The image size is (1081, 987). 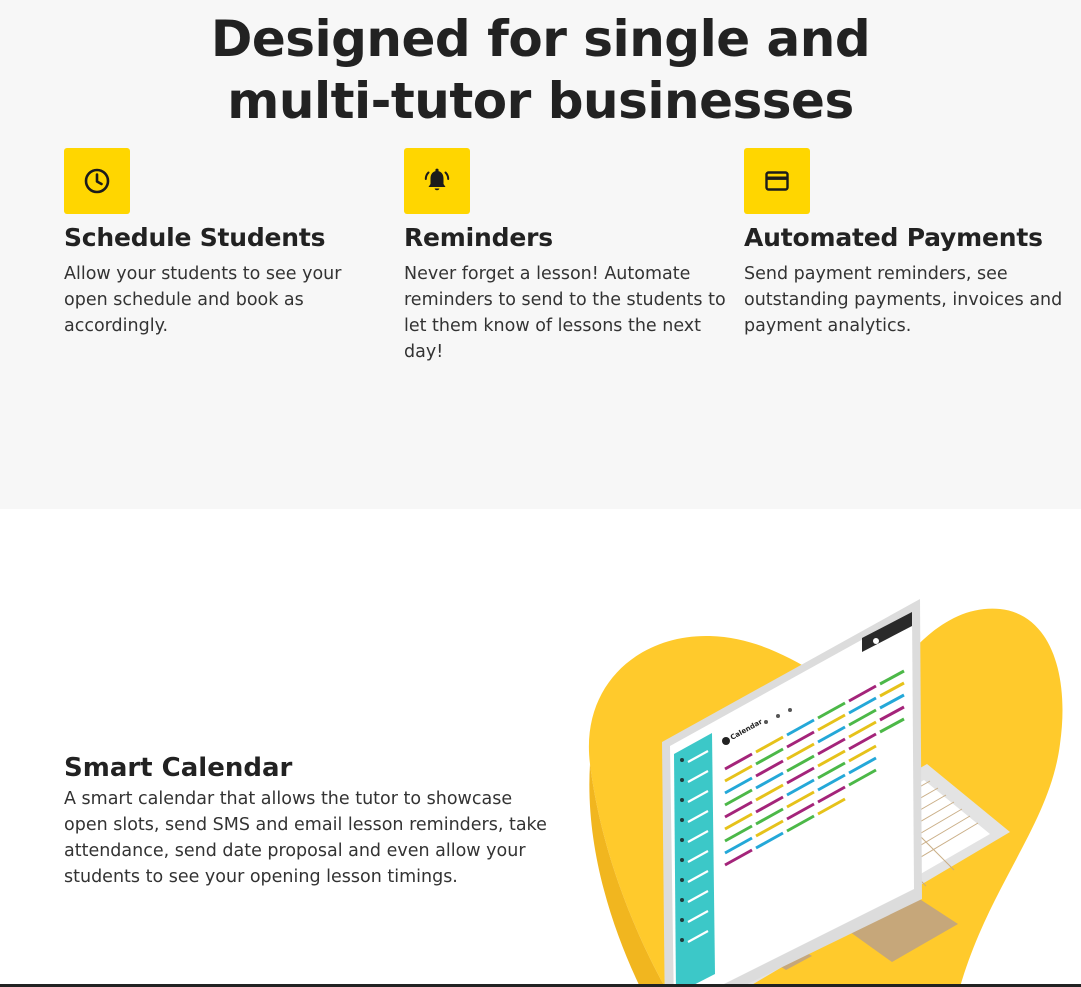 What do you see at coordinates (195, 237) in the screenshot?
I see `feature-title: Schedule Students` at bounding box center [195, 237].